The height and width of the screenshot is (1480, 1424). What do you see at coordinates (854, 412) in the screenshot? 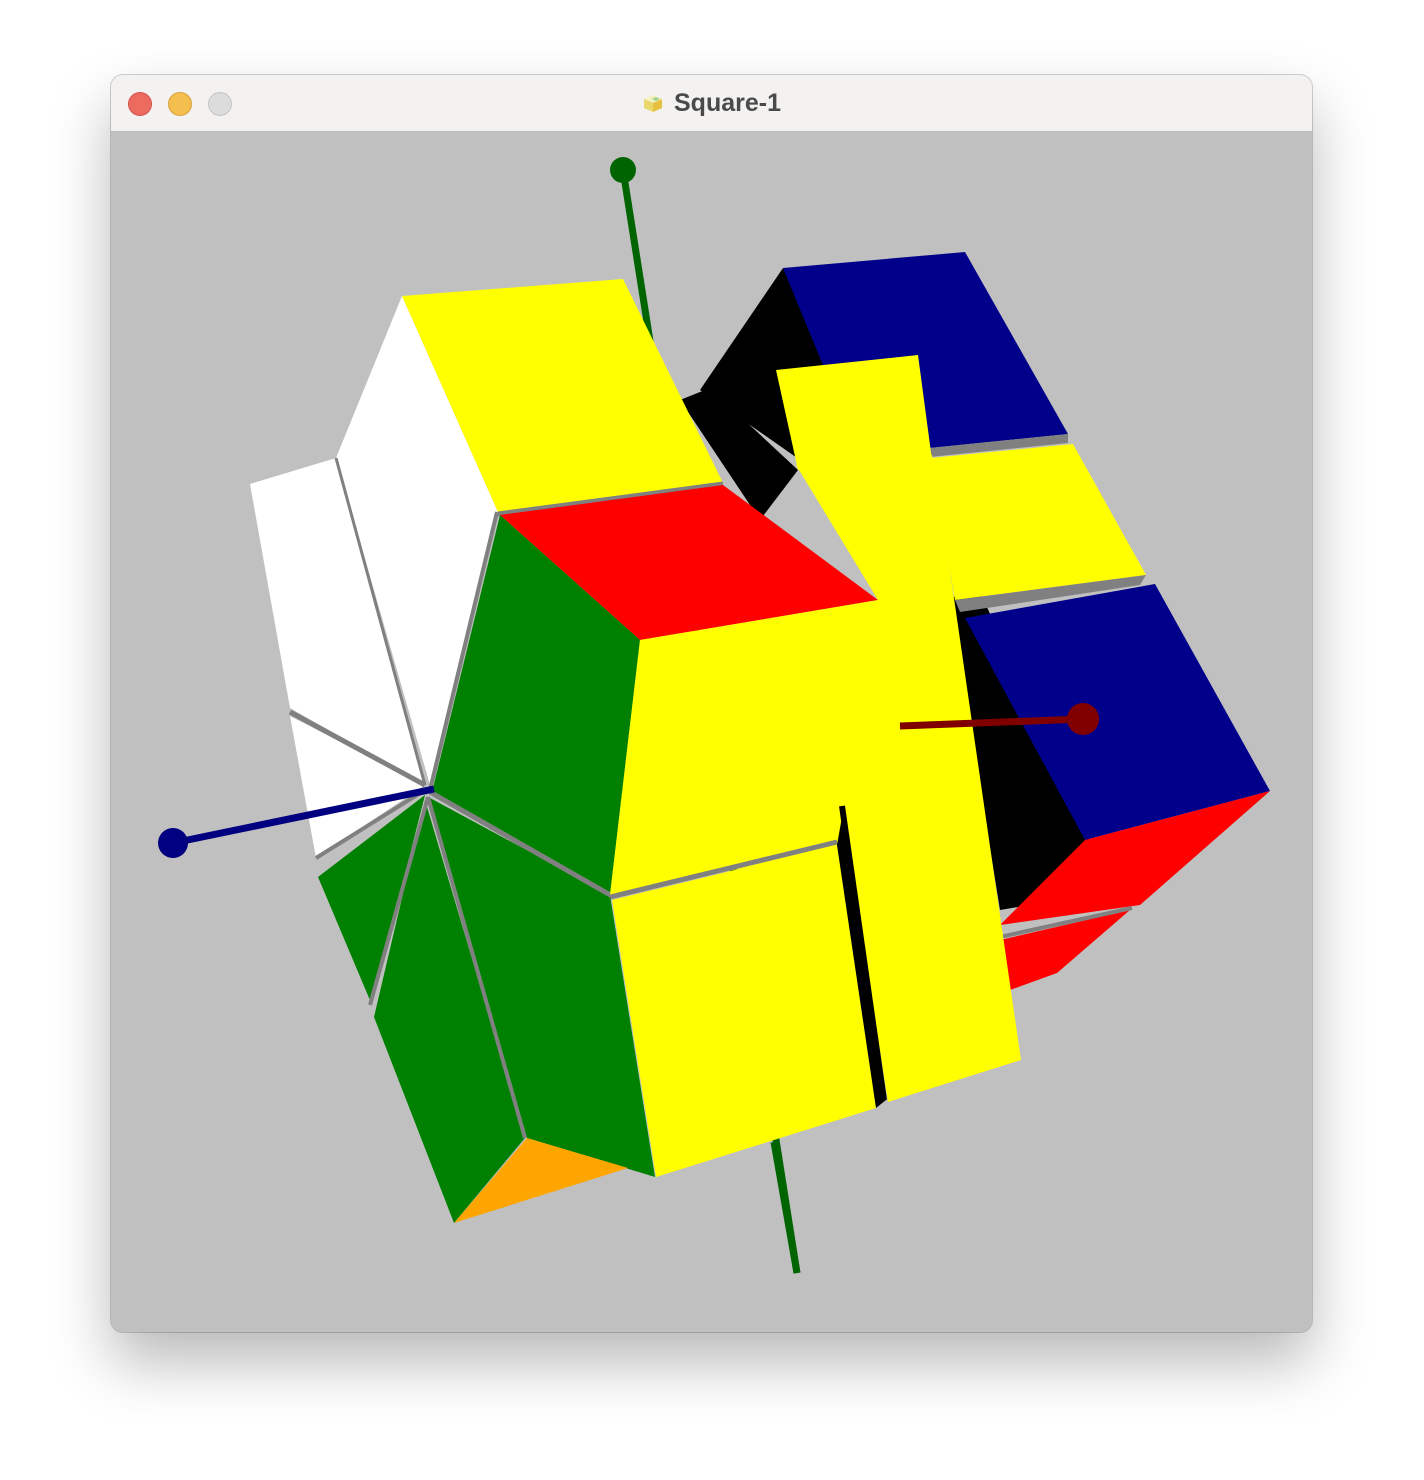
I see `yellow-bar-upper` at bounding box center [854, 412].